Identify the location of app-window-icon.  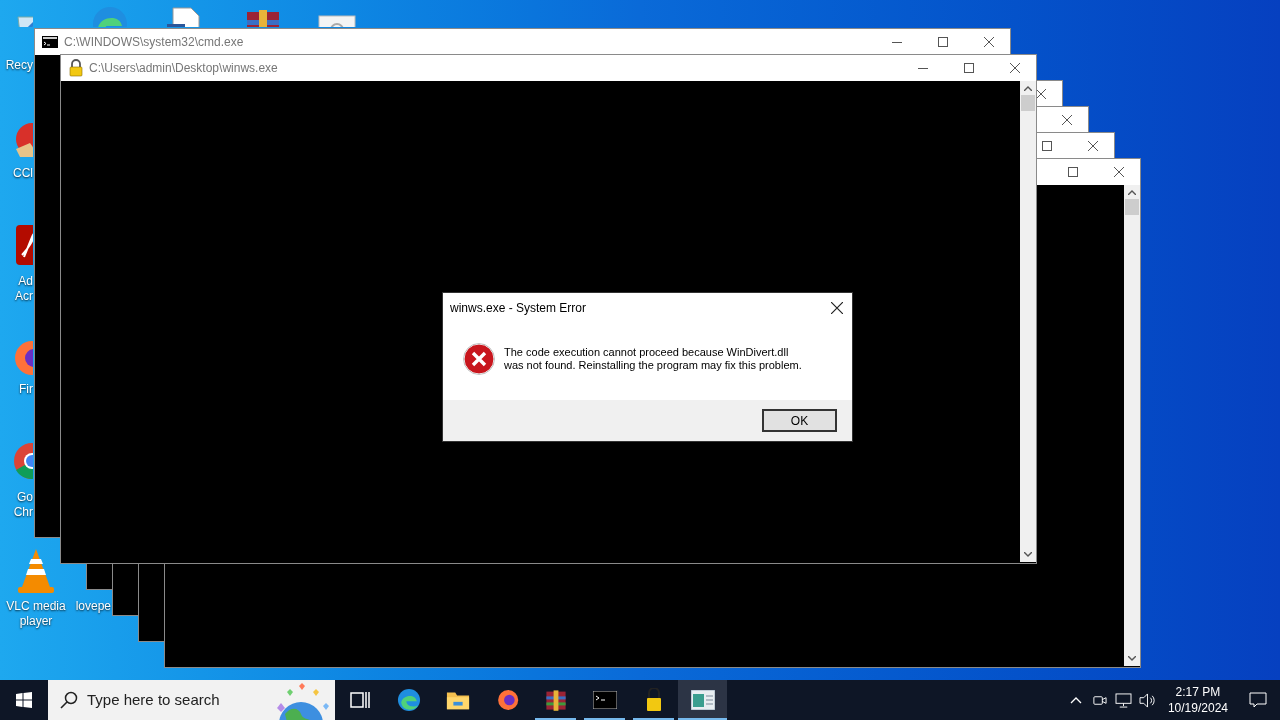
(702, 700).